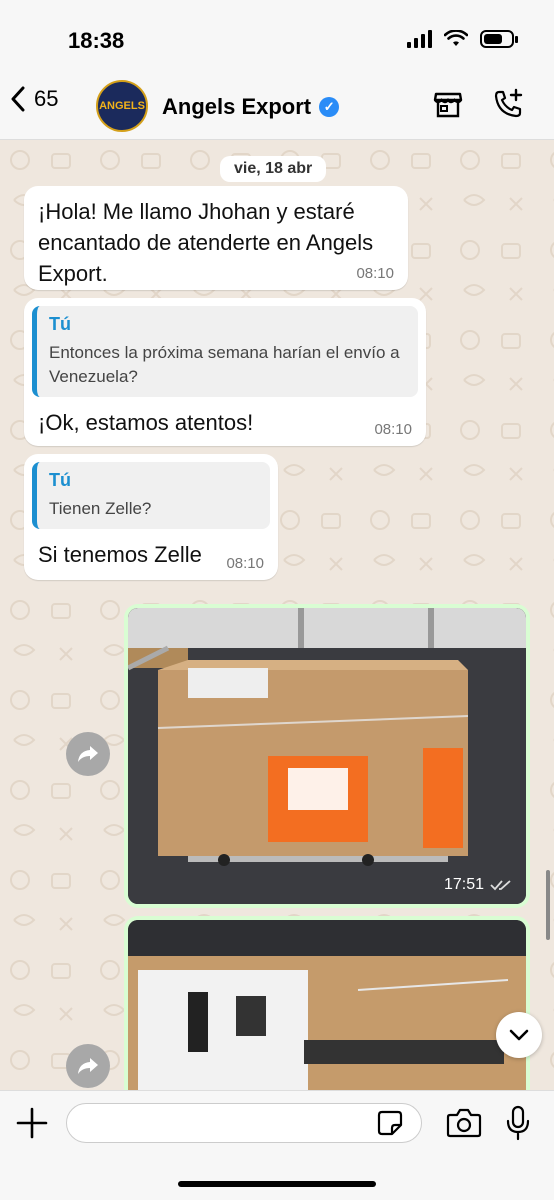  What do you see at coordinates (277, 1184) in the screenshot?
I see `home-indicator` at bounding box center [277, 1184].